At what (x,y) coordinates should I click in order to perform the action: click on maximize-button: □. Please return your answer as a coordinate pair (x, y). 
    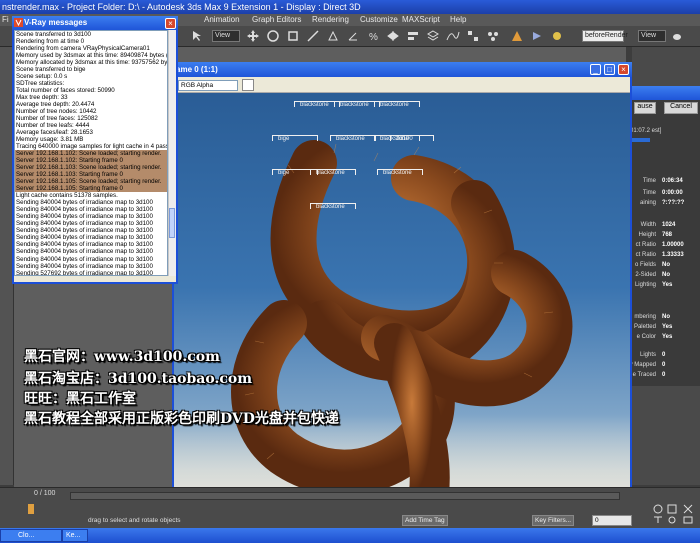
    Looking at the image, I should click on (609, 69).